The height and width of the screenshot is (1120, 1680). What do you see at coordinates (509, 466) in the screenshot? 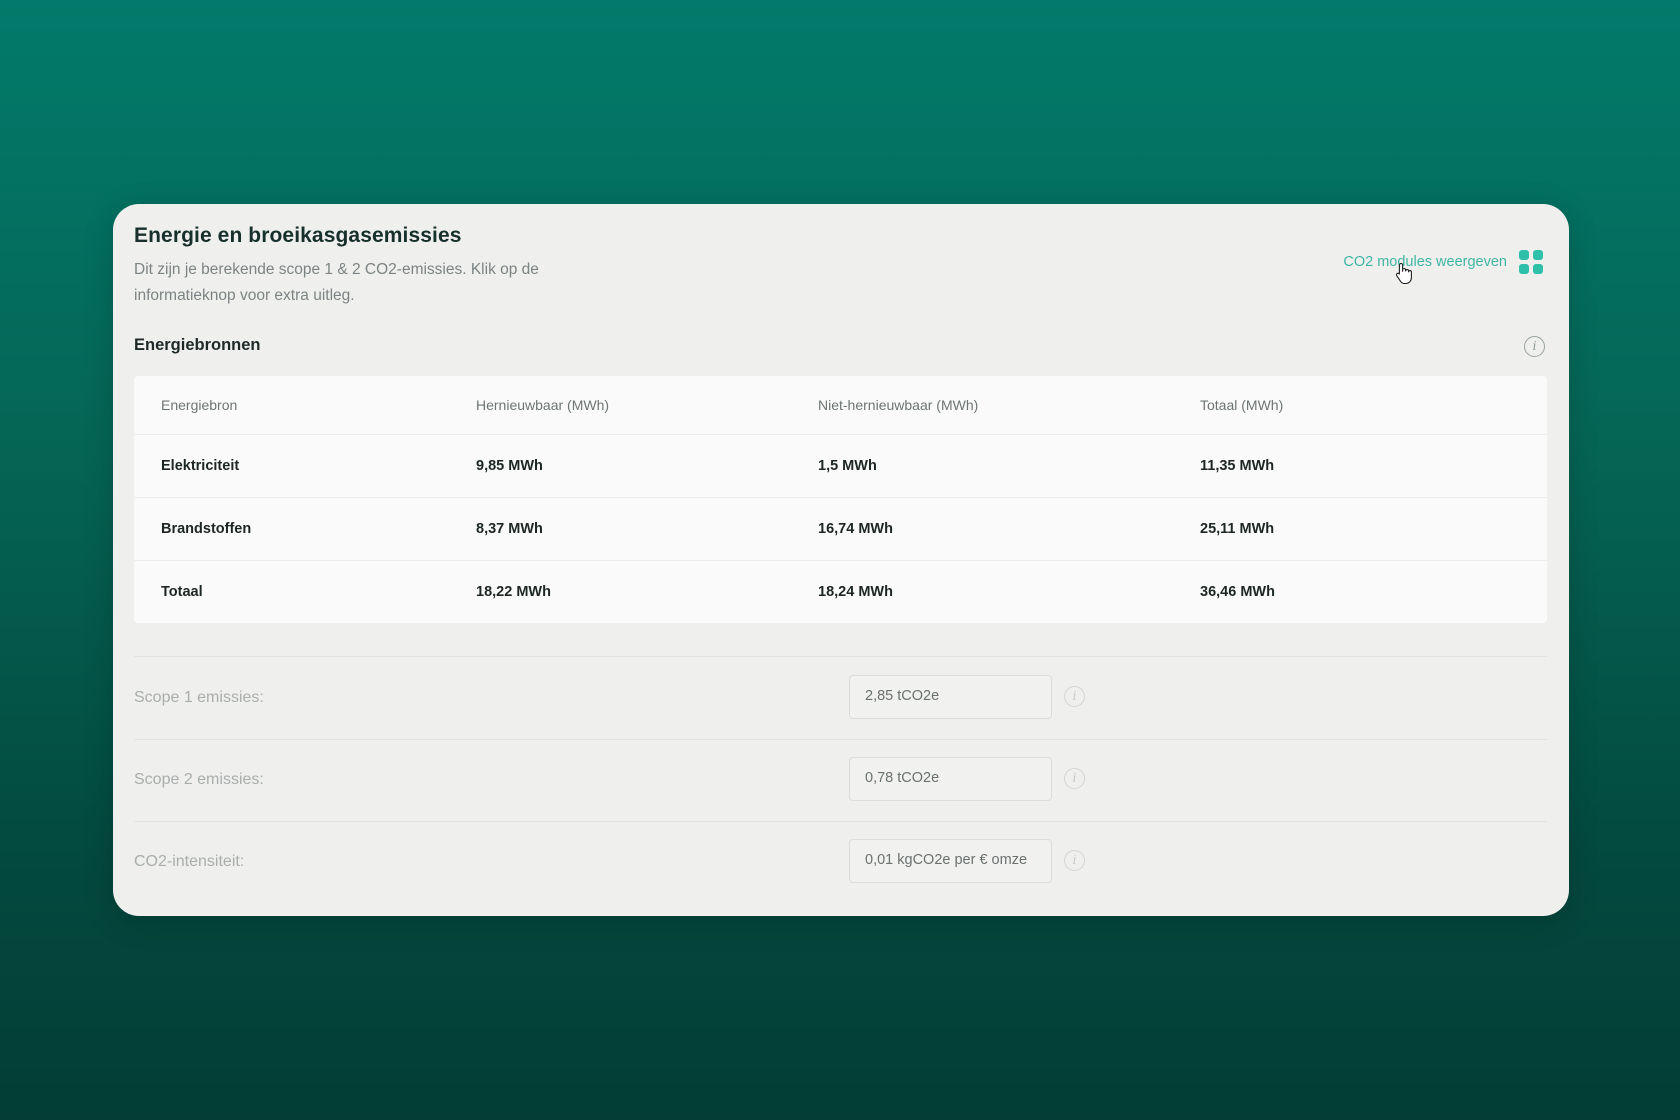
I see `table-cell: 9,85 MWh` at bounding box center [509, 466].